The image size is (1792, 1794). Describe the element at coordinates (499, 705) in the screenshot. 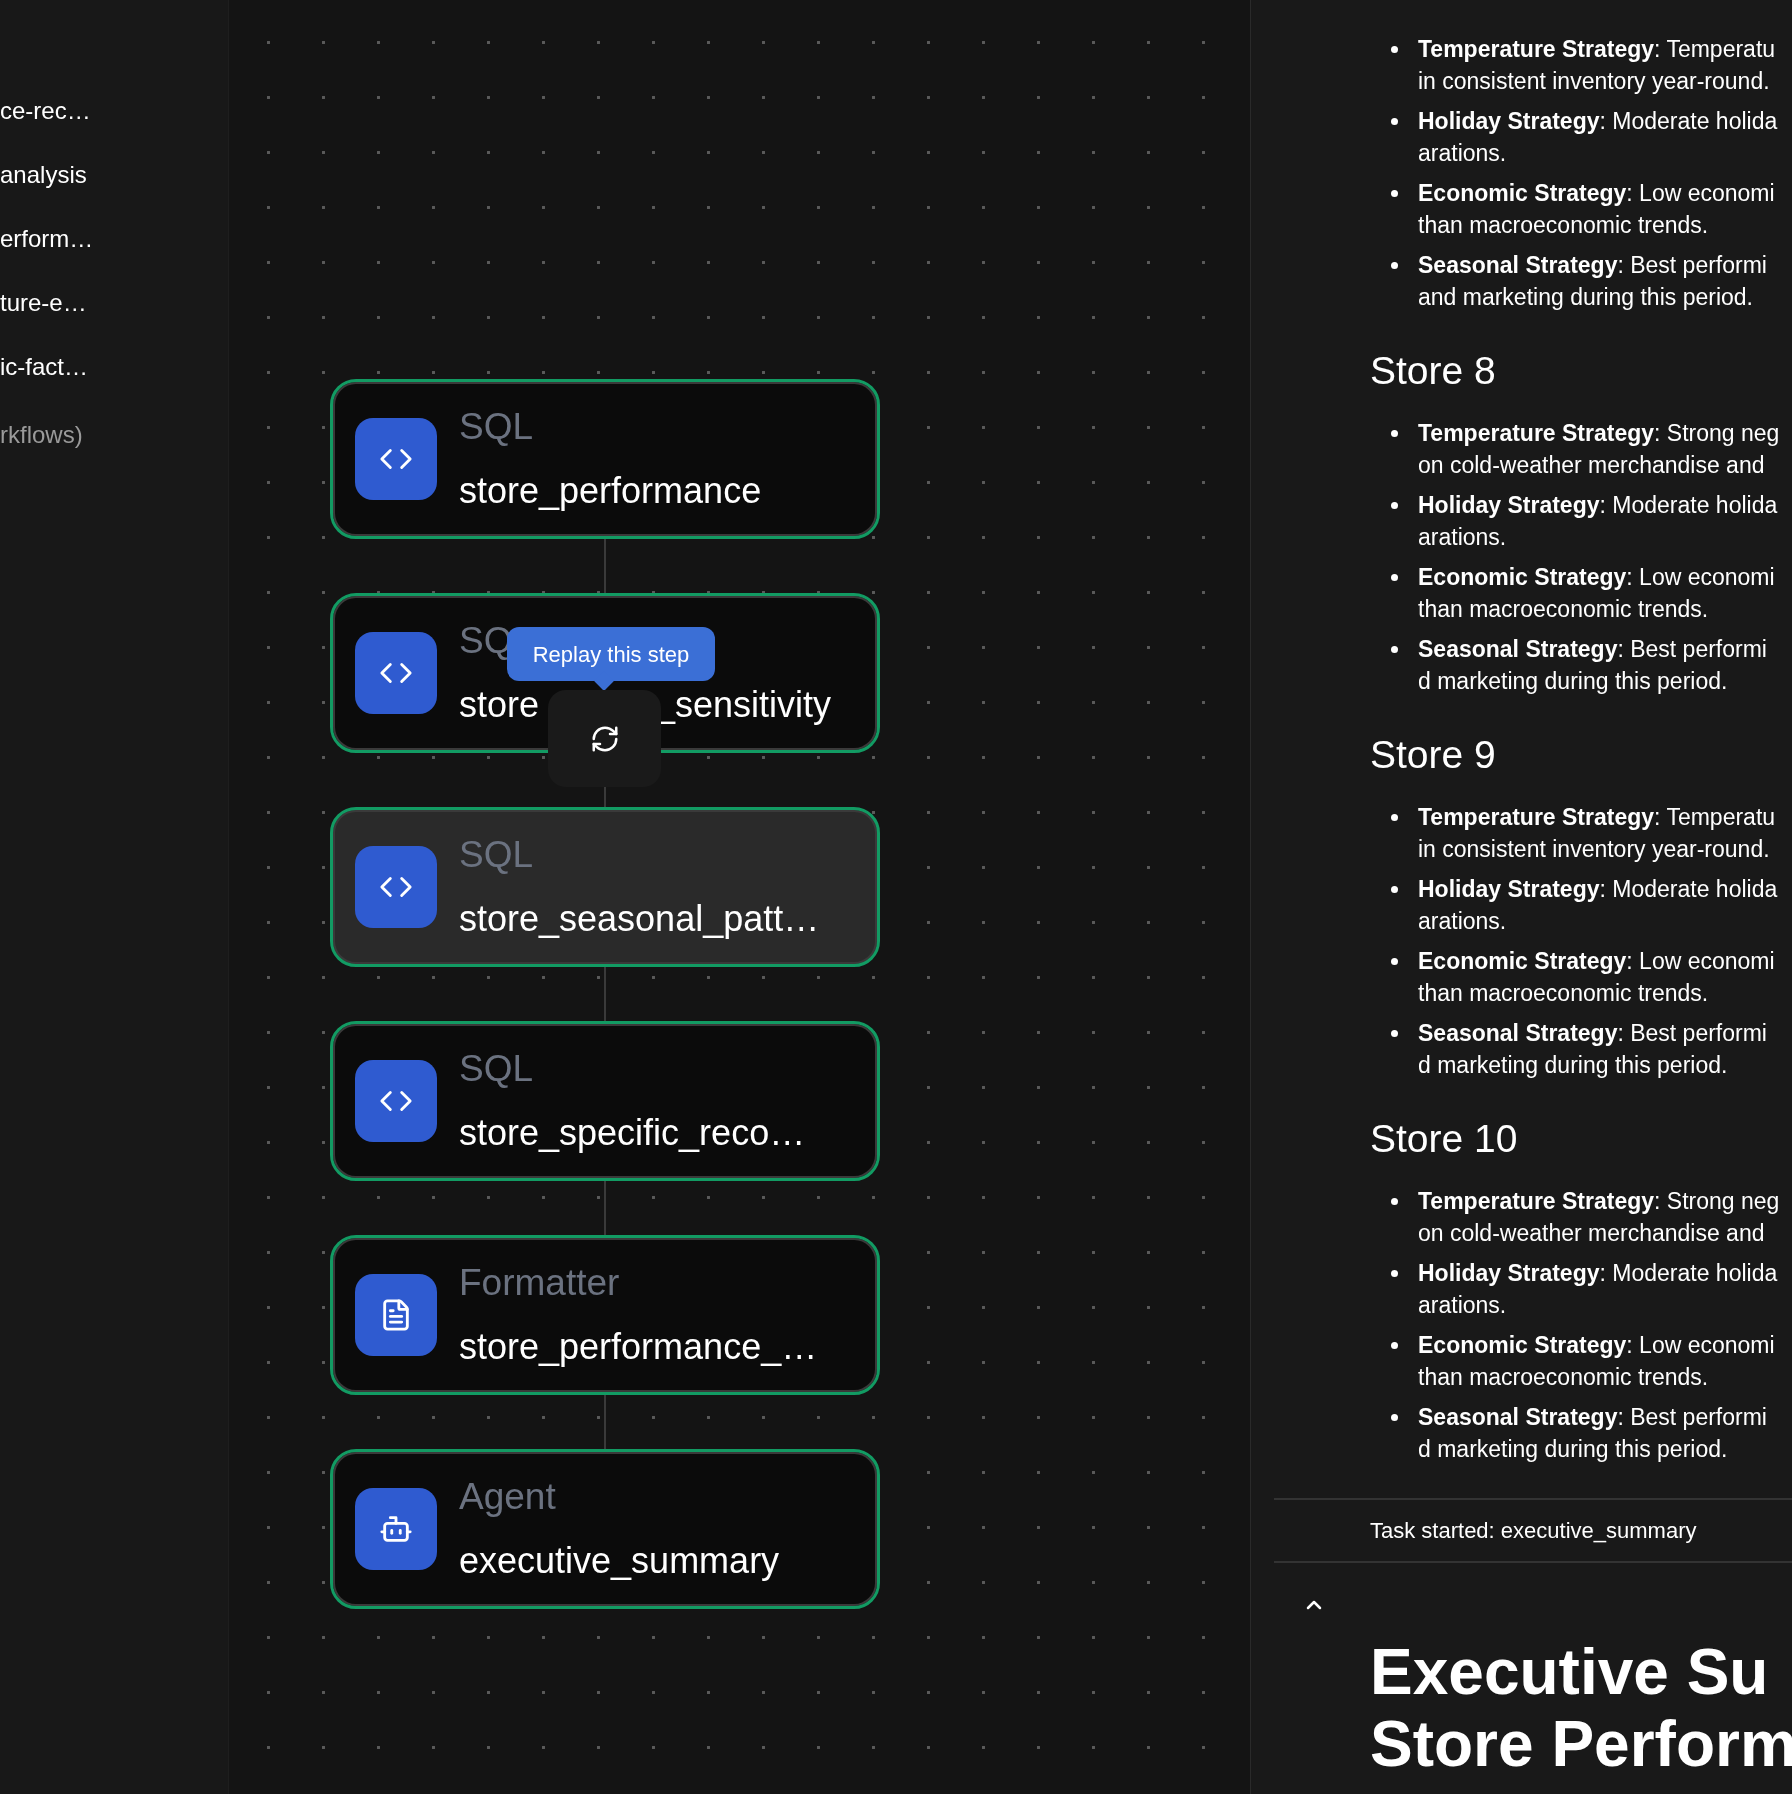

I see `node-name: store` at that location.